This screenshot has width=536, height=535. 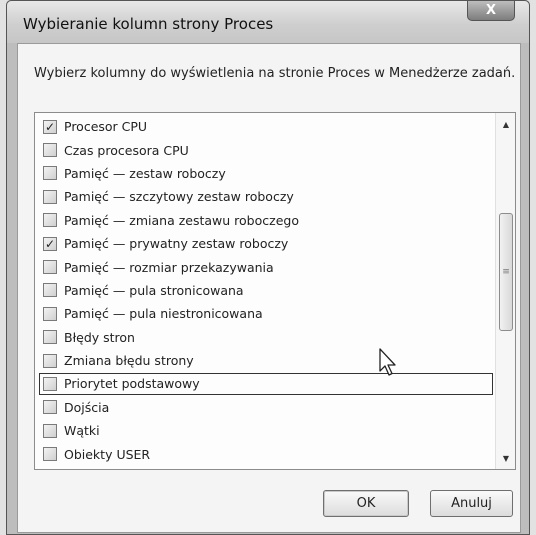 What do you see at coordinates (176, 244) in the screenshot?
I see `column-option-label: Pamięć — prywatny zestaw roboczy` at bounding box center [176, 244].